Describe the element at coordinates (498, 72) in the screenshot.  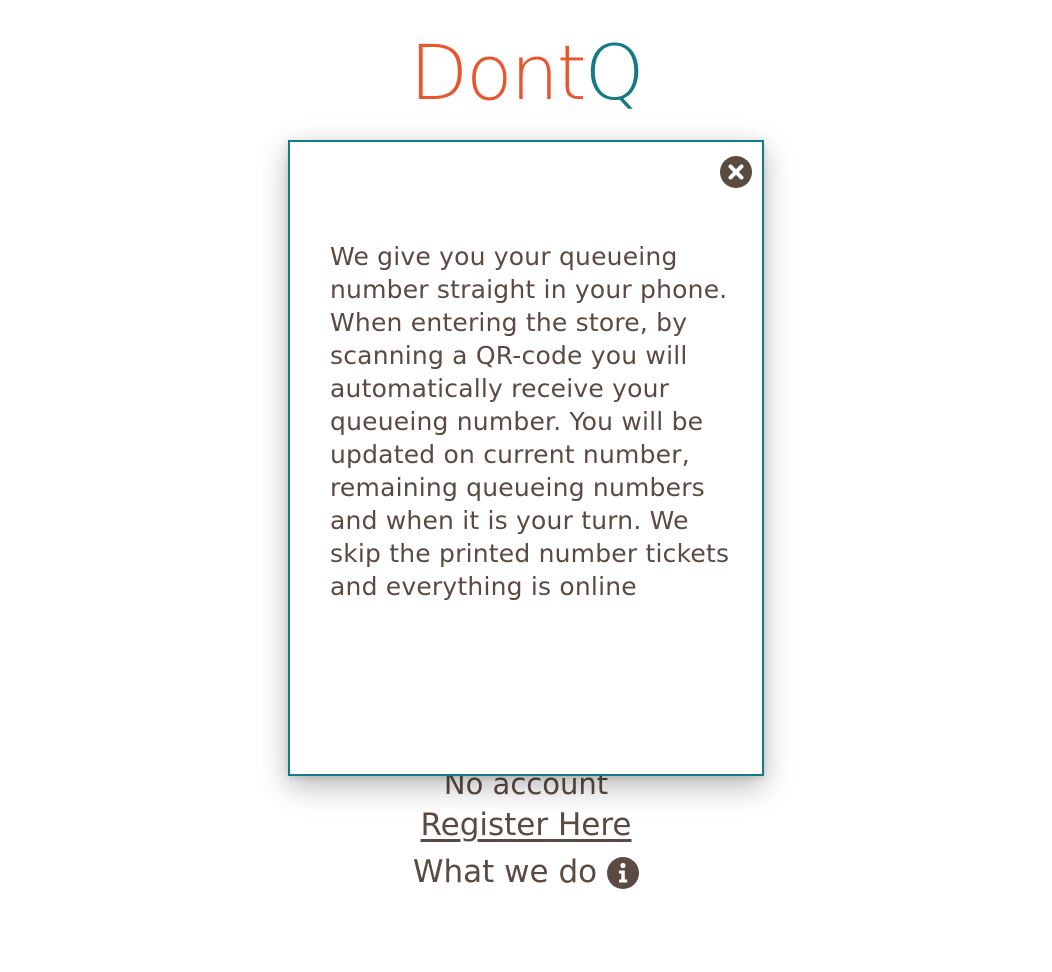
I see `logo-text-dont: Dont` at that location.